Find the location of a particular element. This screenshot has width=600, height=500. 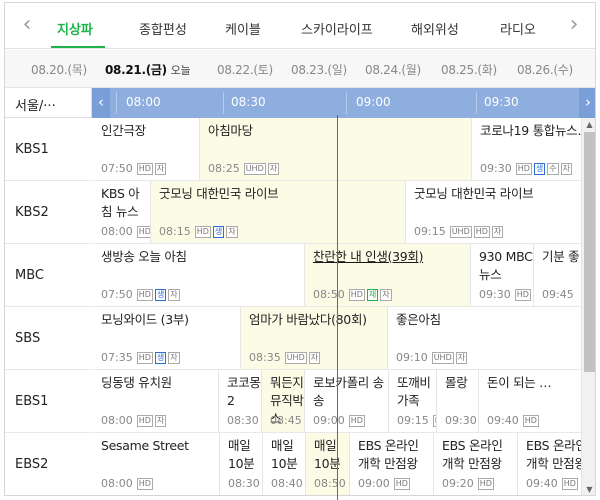

tab-overseas: 해외위성 is located at coordinates (435, 28).